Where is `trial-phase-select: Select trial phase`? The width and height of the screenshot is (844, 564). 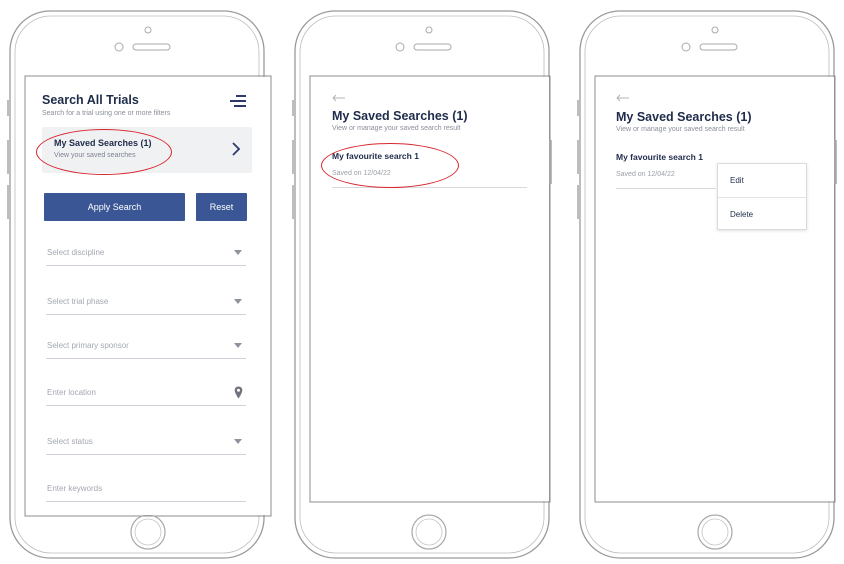
trial-phase-select: Select trial phase is located at coordinates (146, 304).